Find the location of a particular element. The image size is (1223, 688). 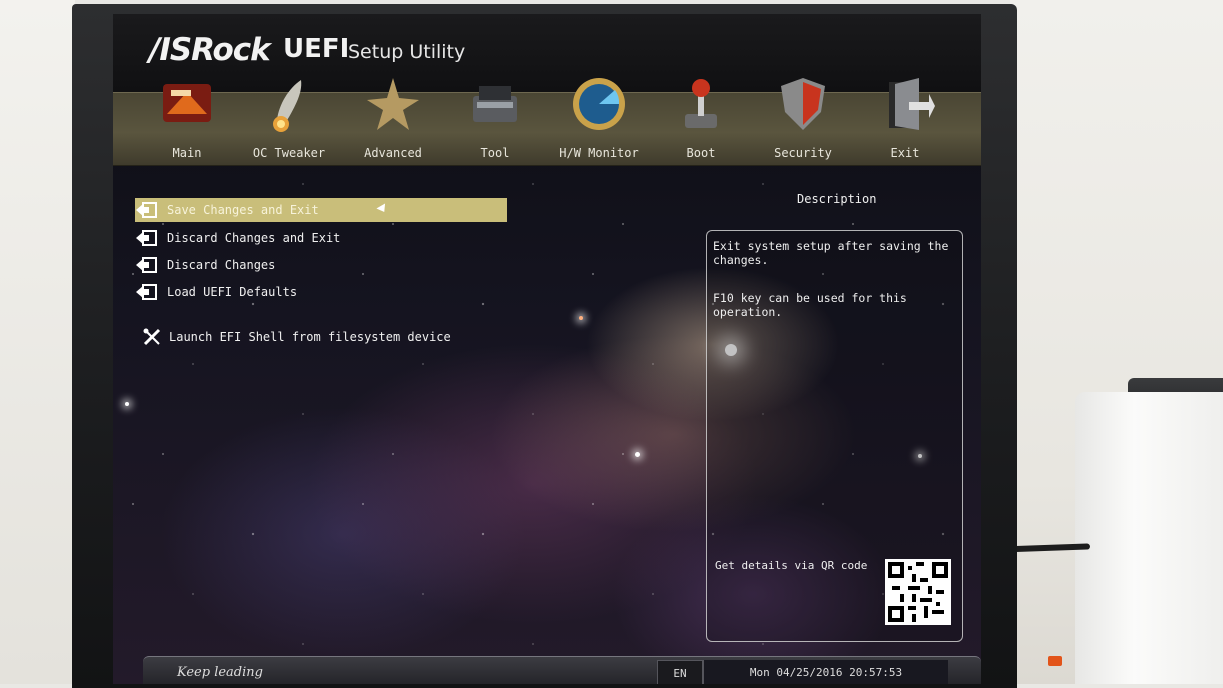

tab-exit: Exit is located at coordinates (905, 120).